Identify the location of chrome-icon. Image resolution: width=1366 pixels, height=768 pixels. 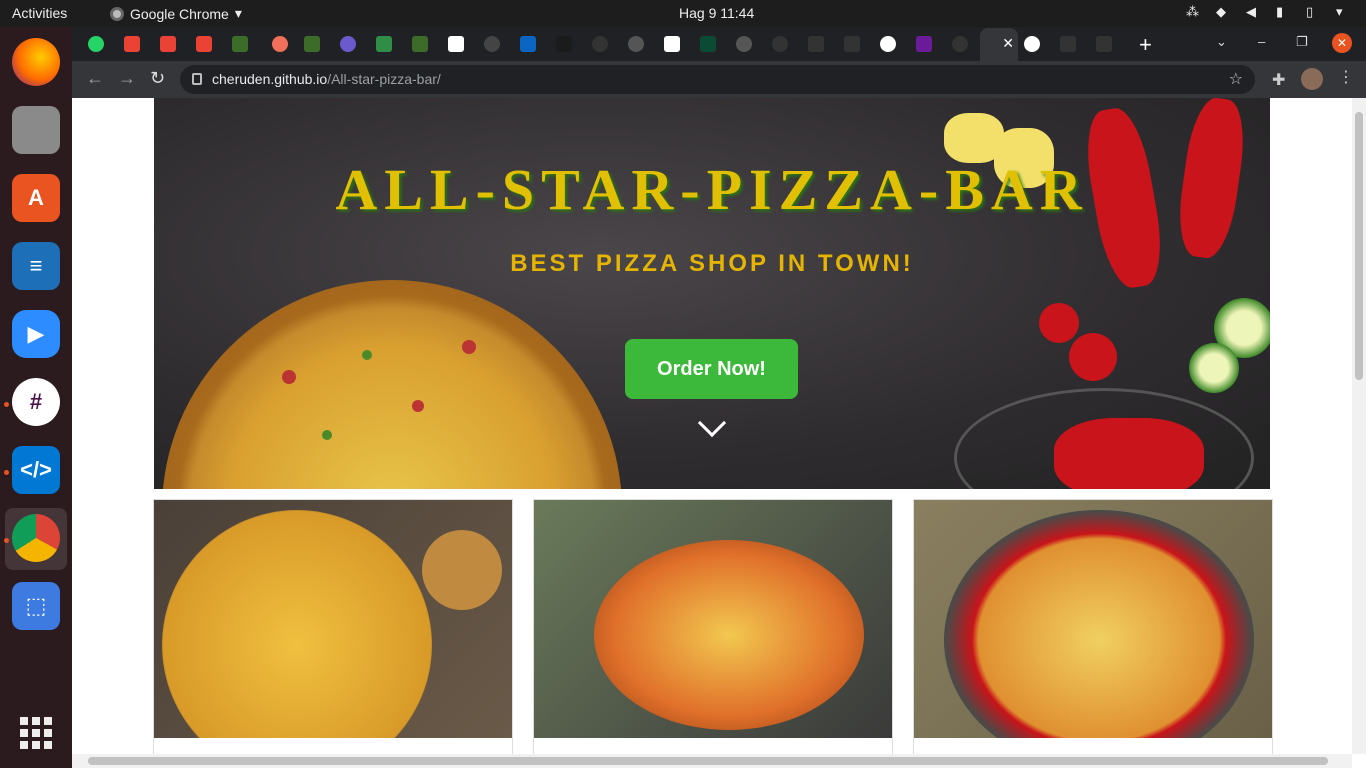
(36, 538).